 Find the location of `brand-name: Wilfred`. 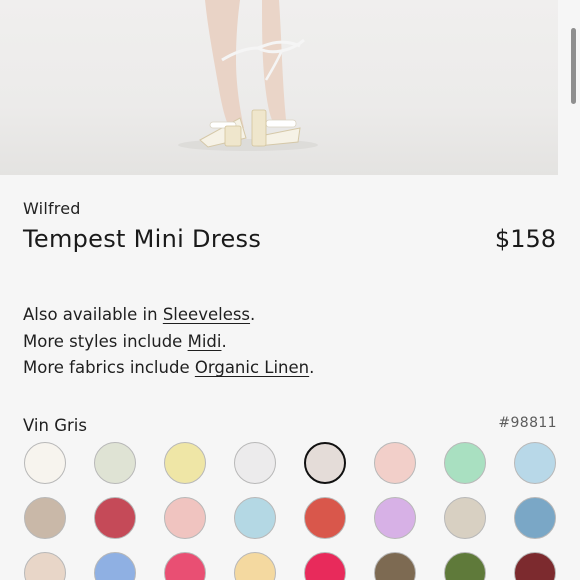

brand-name: Wilfred is located at coordinates (52, 208).